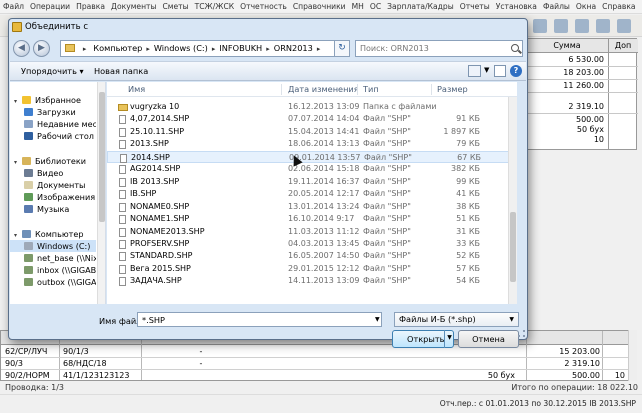  I want to click on menu-item: Правка, so click(90, 6).